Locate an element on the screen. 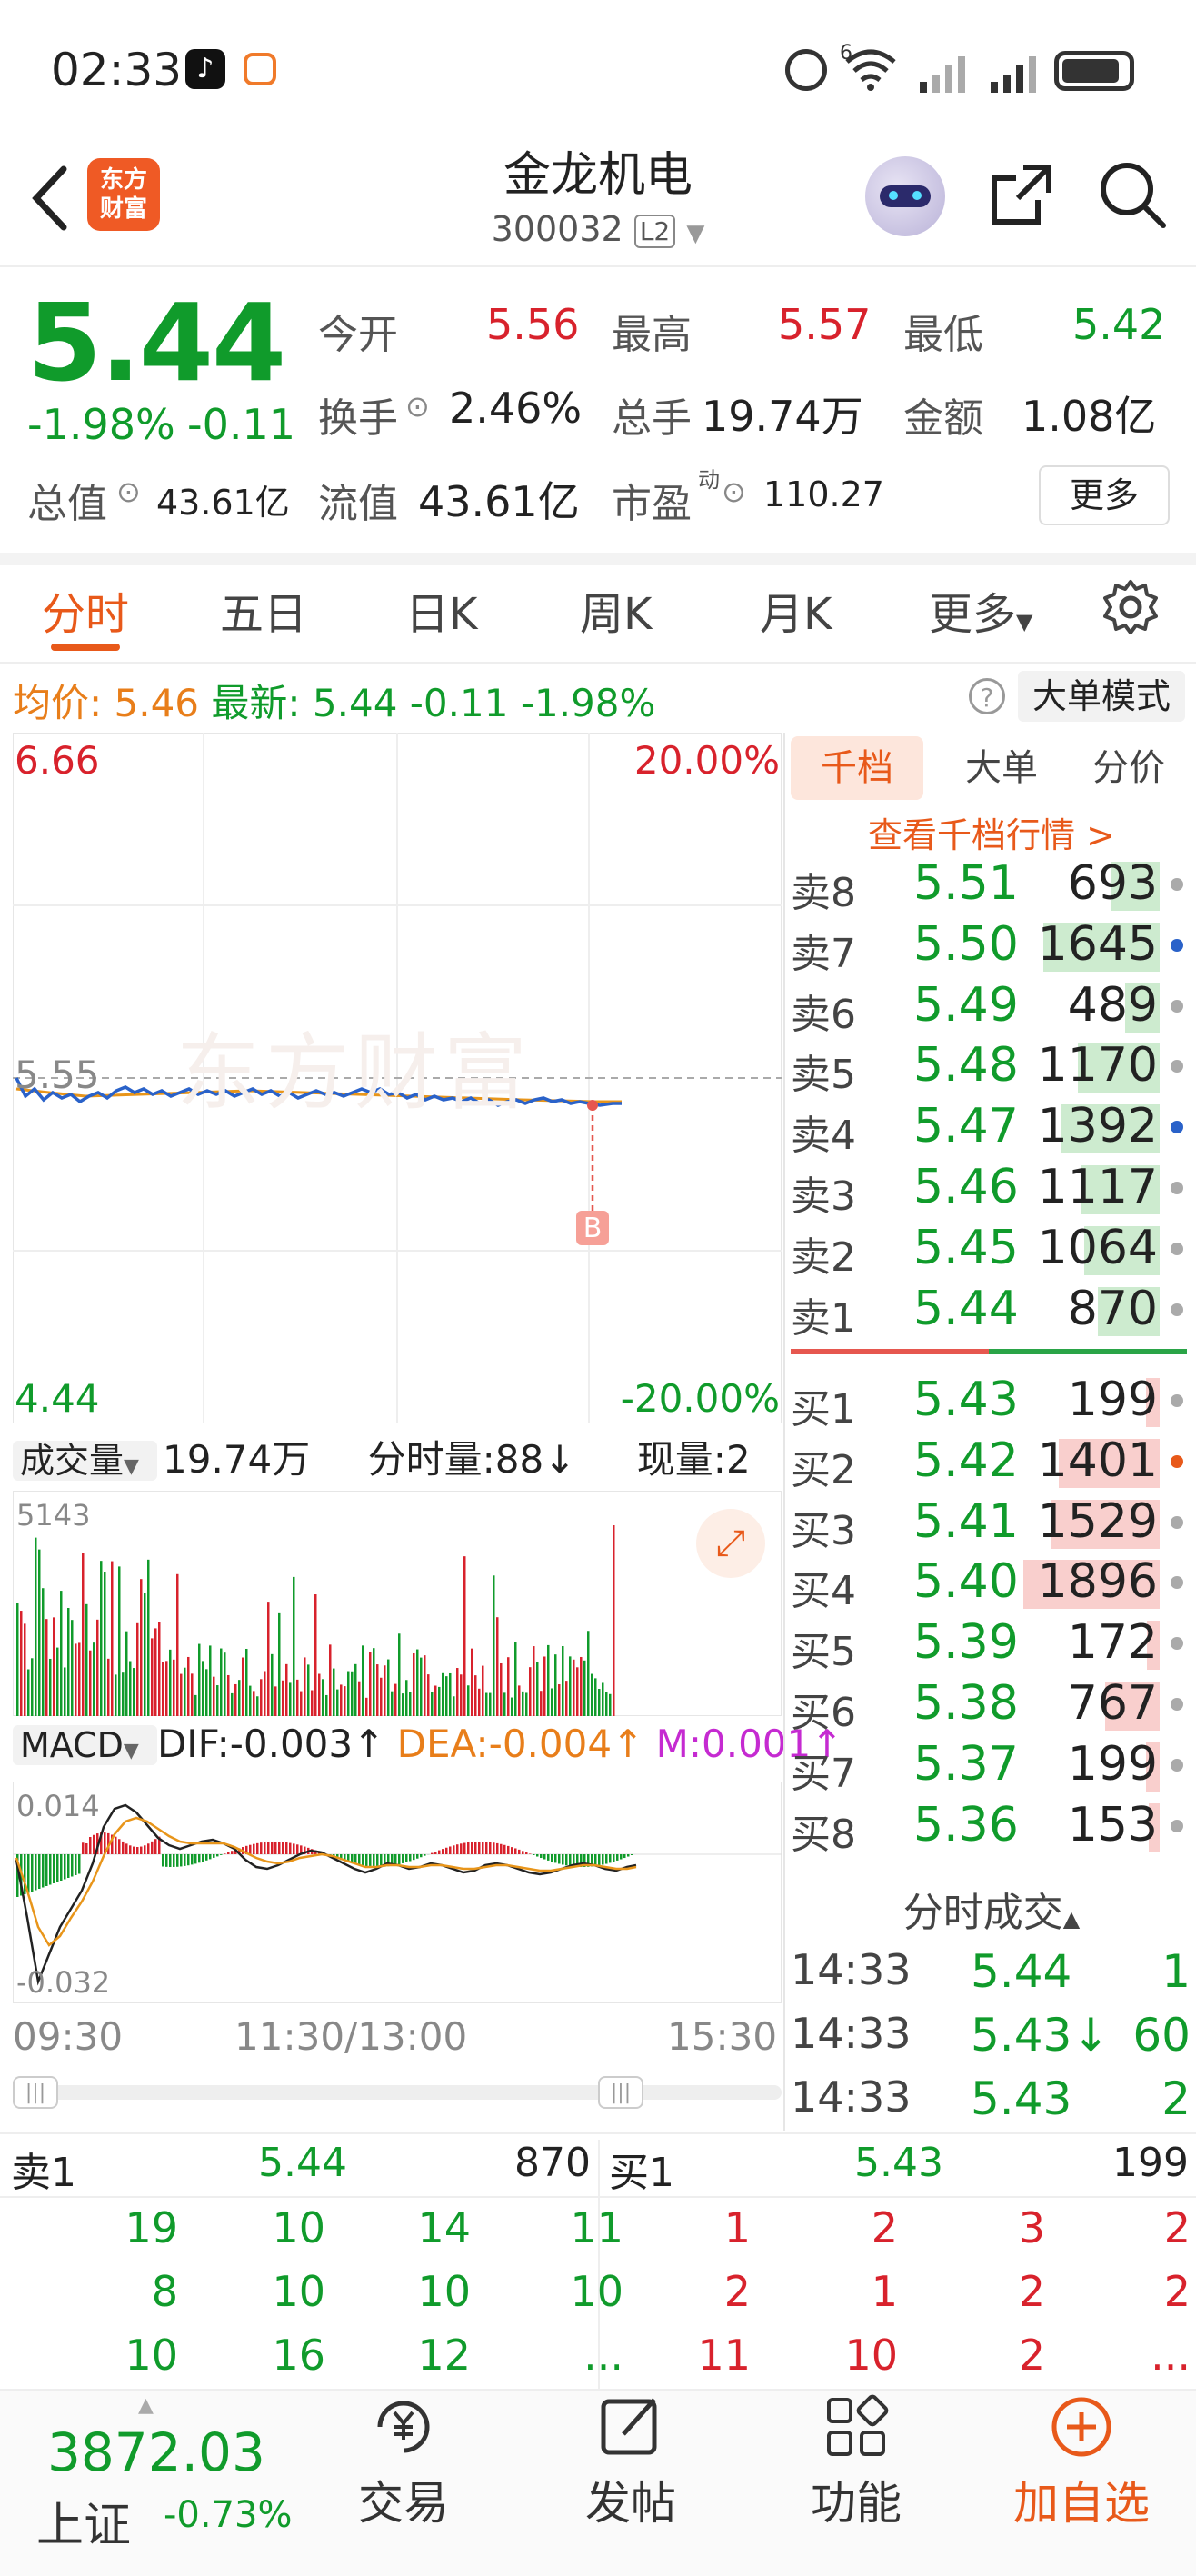 Image resolution: width=1196 pixels, height=2576 pixels. buy-level-8: 买85.36153 is located at coordinates (991, 1826).